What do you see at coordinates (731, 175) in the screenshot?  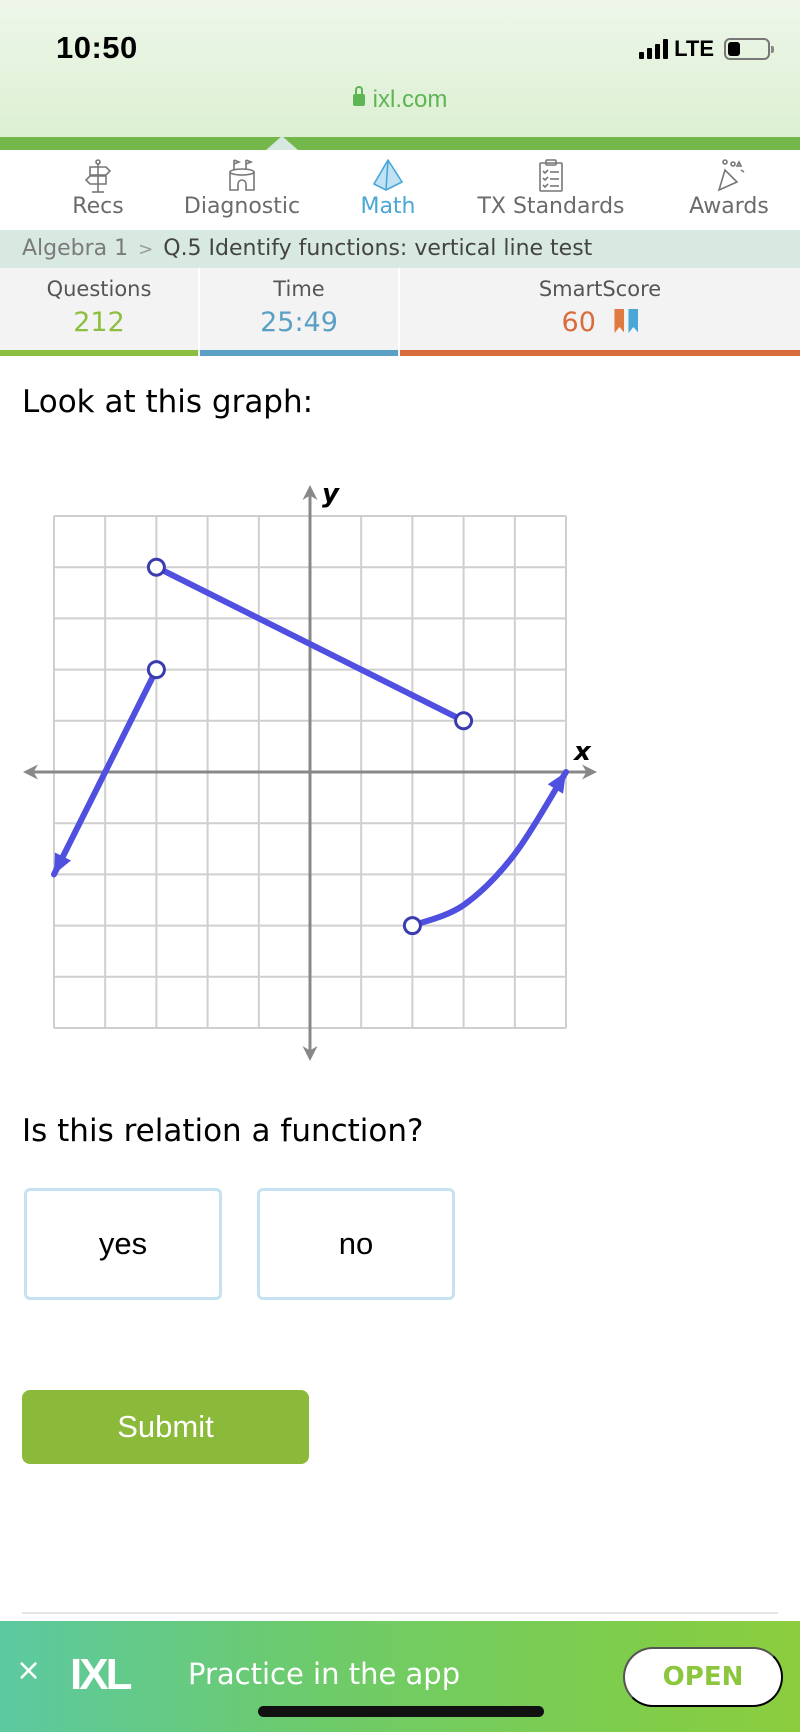 I see `party-popper-icon` at bounding box center [731, 175].